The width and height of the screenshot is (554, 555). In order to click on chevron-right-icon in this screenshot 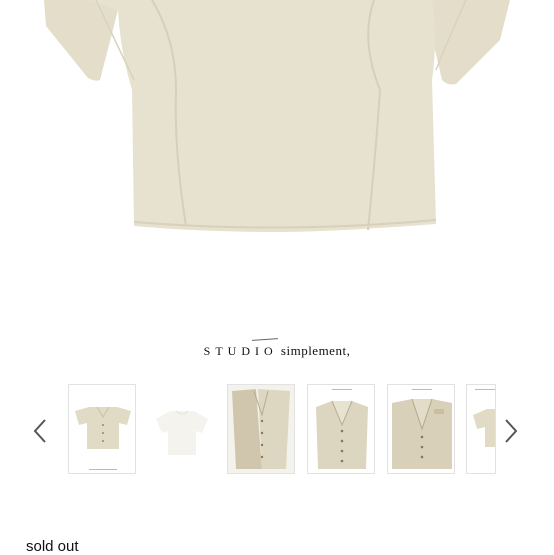, I will do `click(511, 431)`.